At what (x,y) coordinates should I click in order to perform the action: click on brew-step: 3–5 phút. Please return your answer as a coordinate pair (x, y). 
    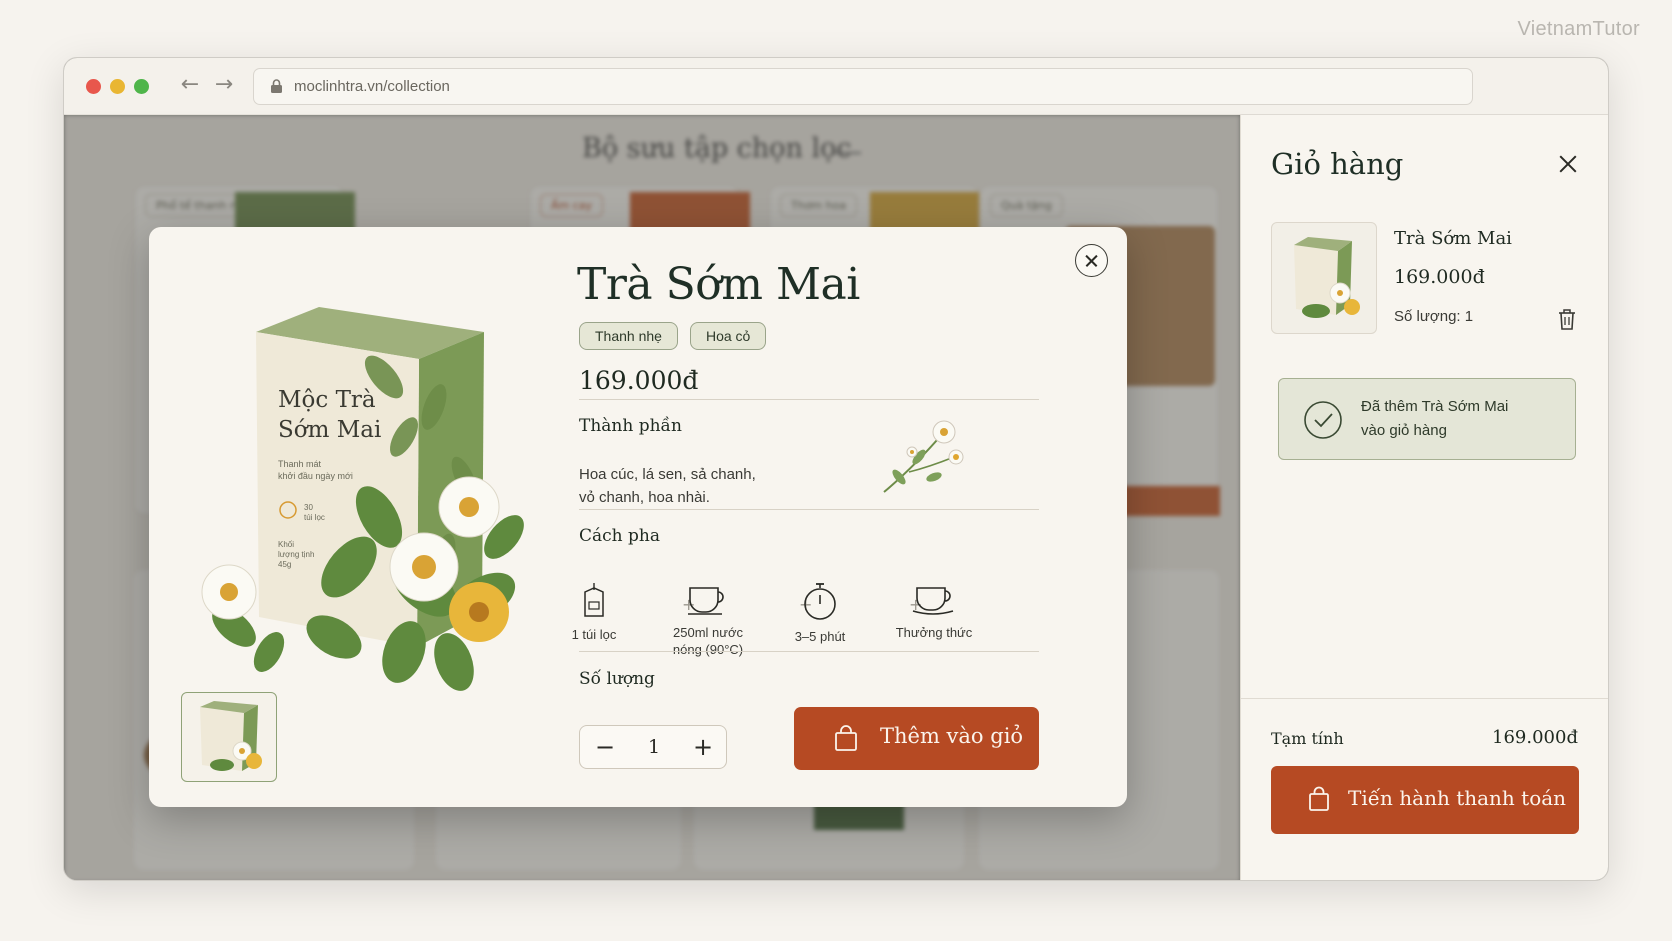
    Looking at the image, I should click on (820, 613).